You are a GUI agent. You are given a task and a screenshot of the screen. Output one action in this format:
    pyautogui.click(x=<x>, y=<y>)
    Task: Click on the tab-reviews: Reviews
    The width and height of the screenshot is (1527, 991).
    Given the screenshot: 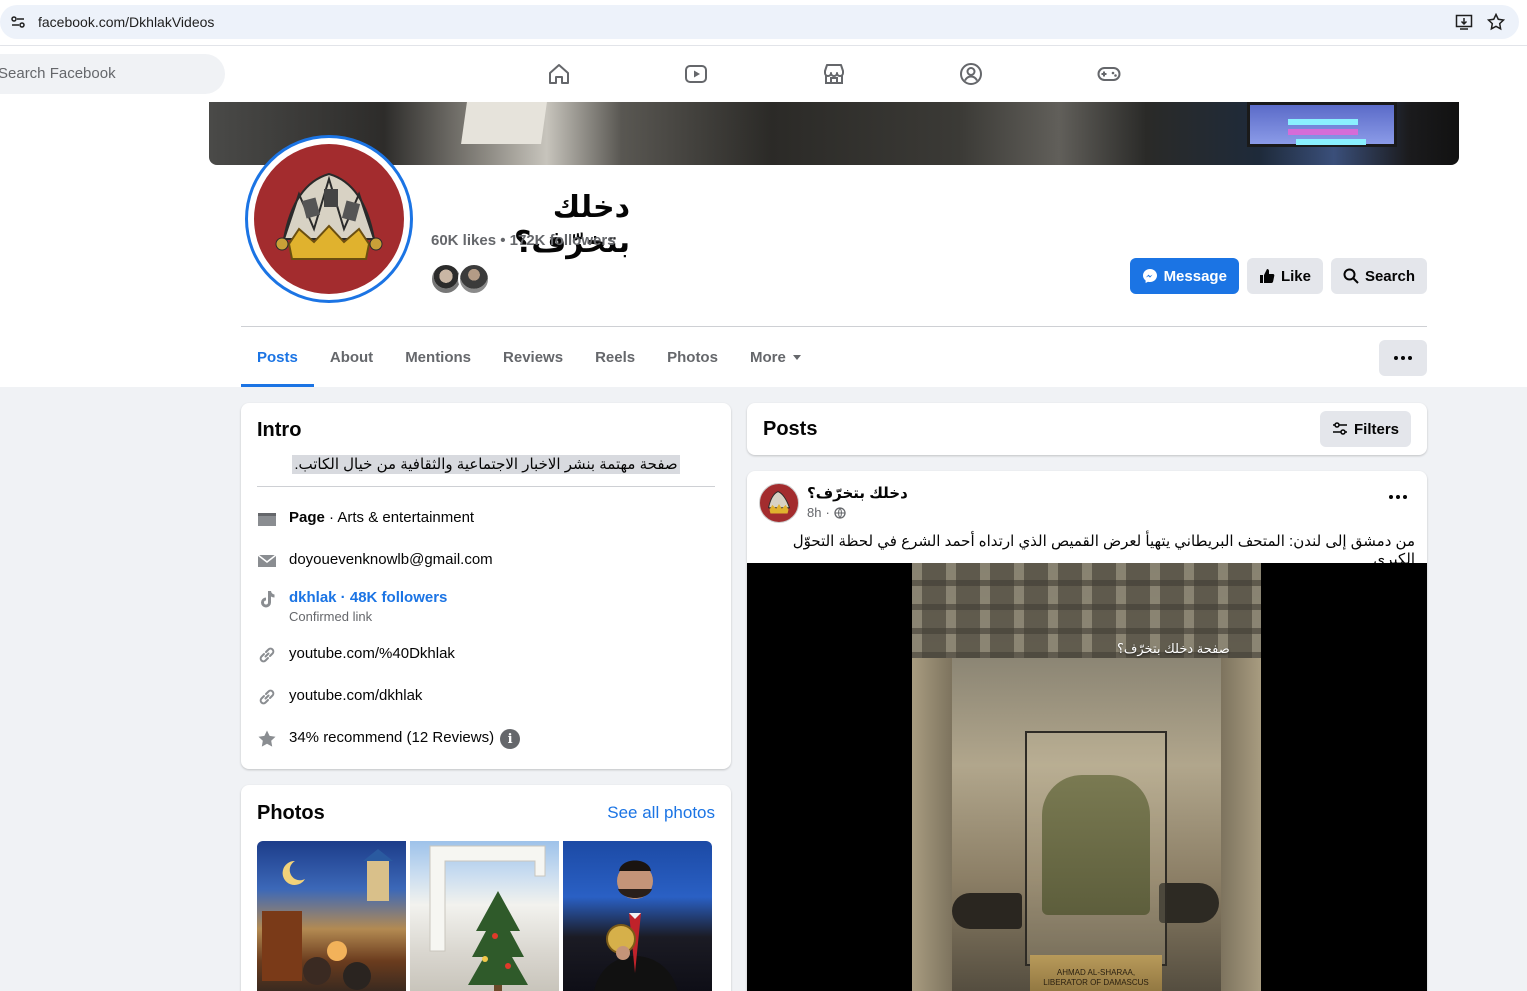 What is the action you would take?
    pyautogui.click(x=533, y=357)
    